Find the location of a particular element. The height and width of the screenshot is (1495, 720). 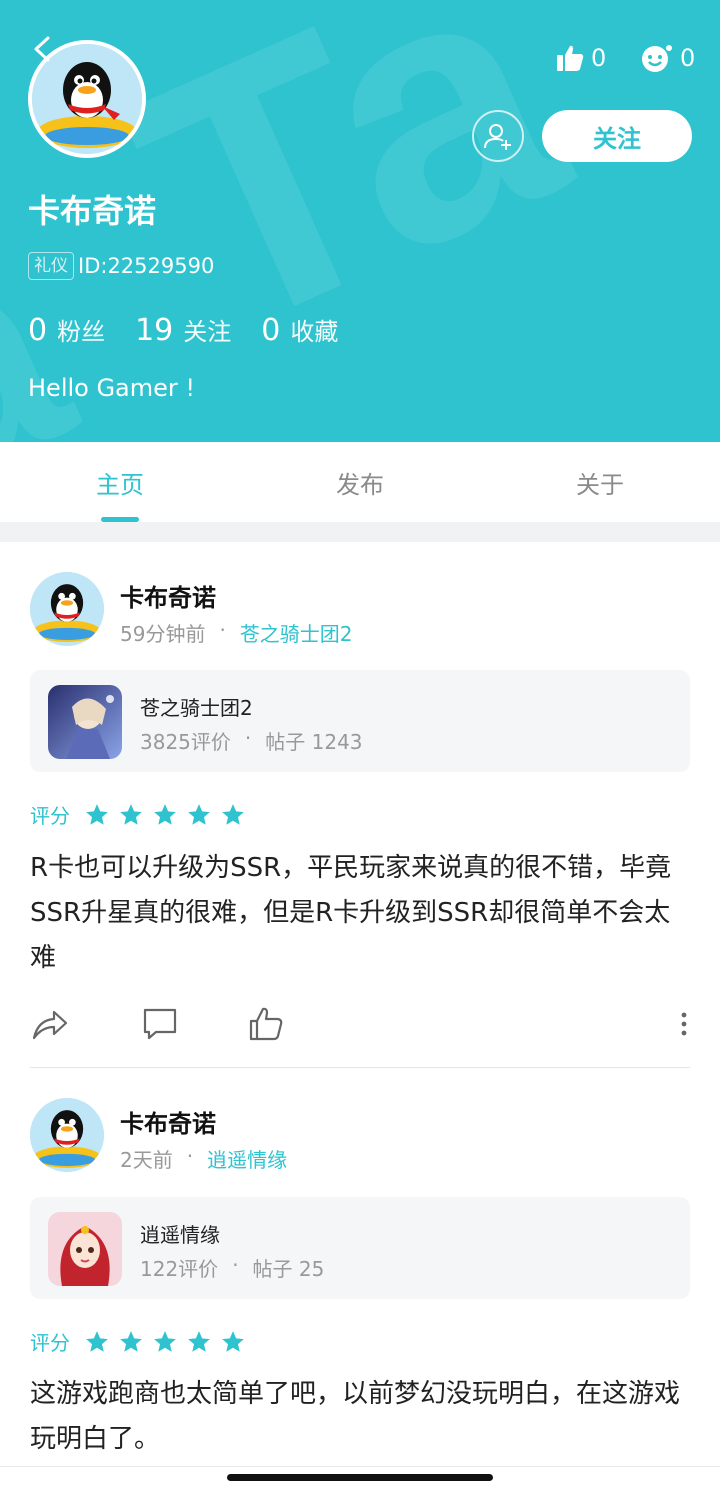

post-game-link: 苍之骑士团2 is located at coordinates (296, 632).